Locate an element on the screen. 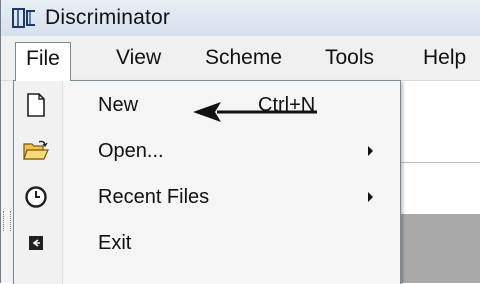 The image size is (480, 284). new-file-icon is located at coordinates (36, 105).